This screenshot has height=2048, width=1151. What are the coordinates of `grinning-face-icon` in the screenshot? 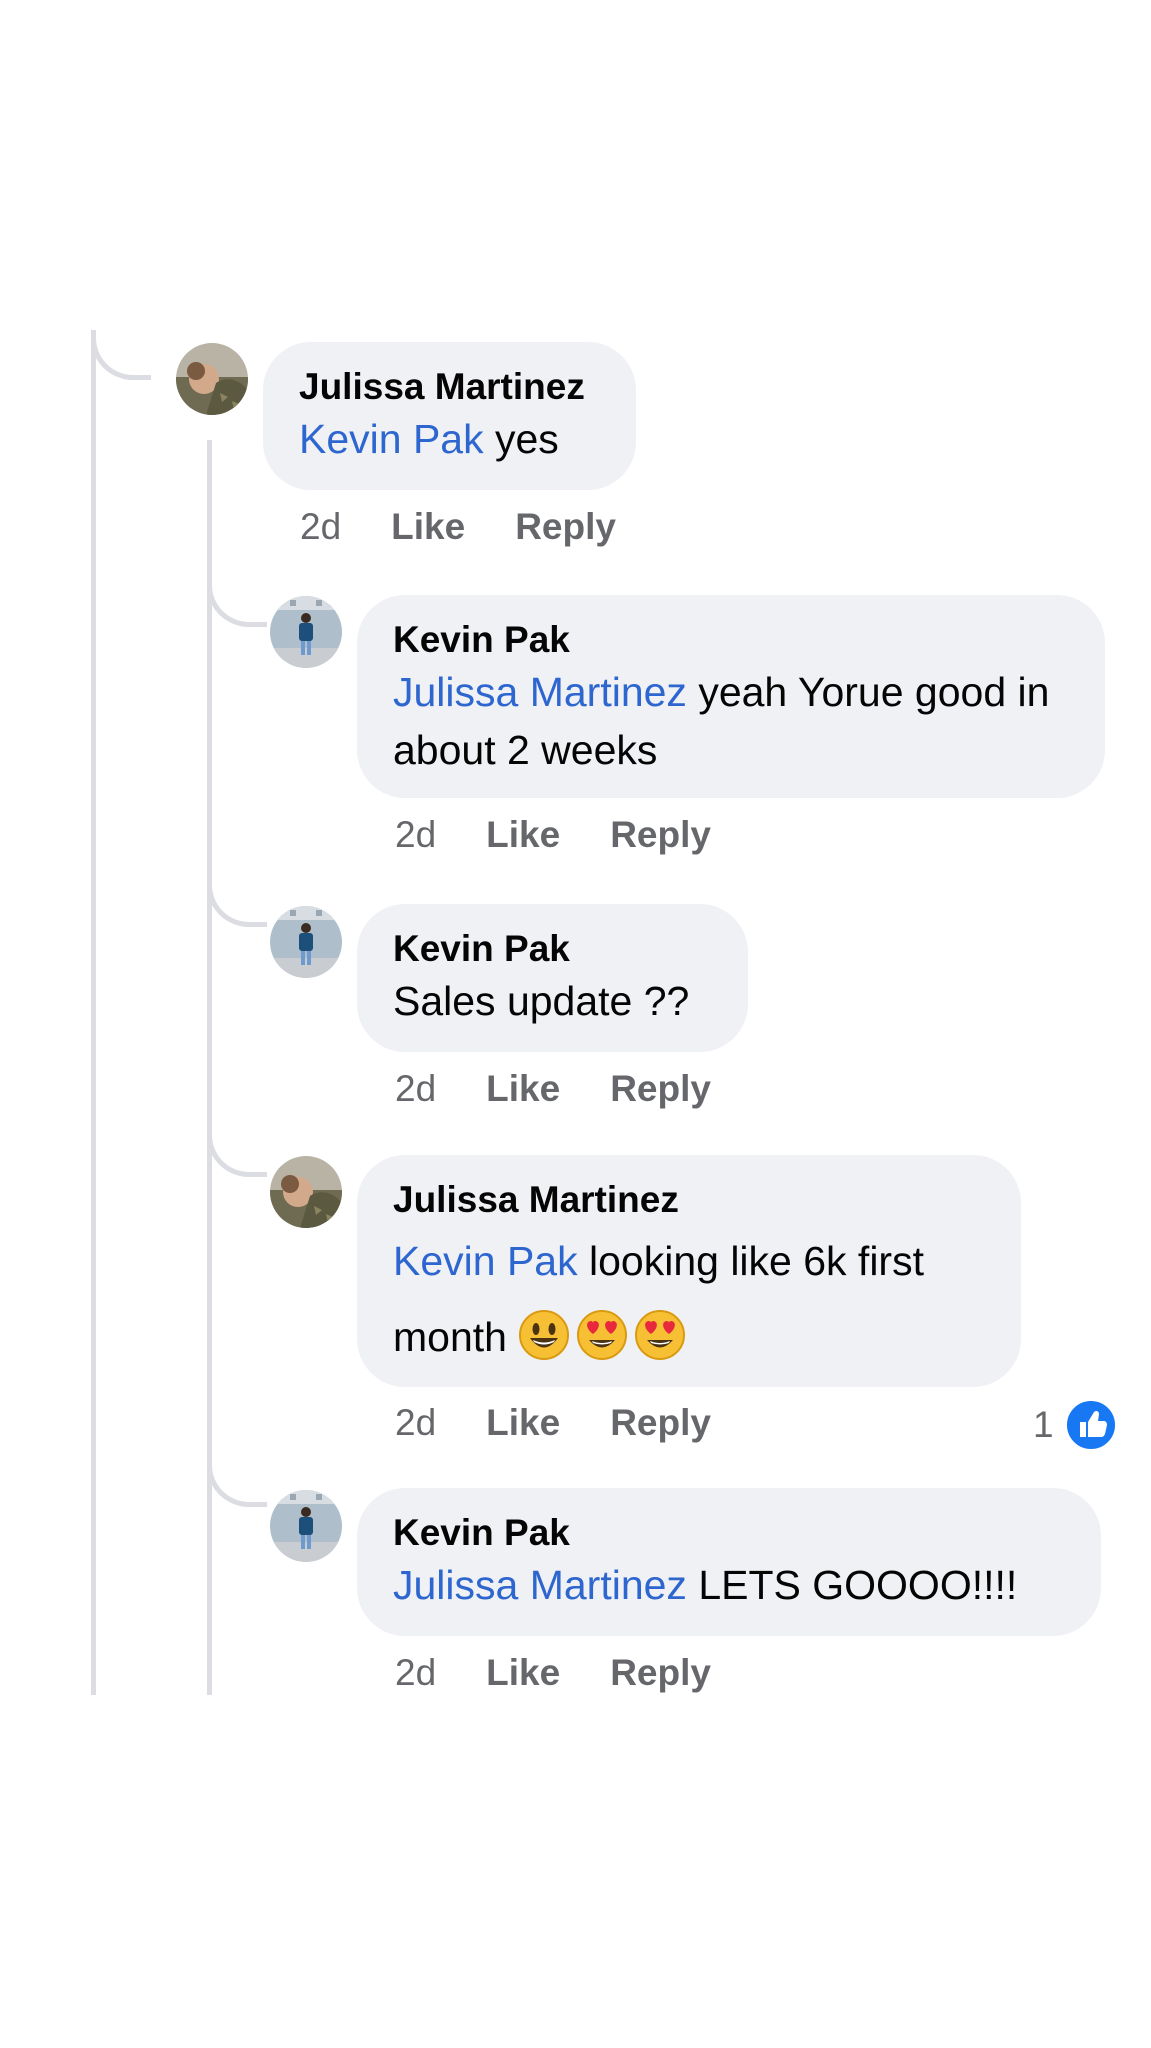 It's located at (544, 1335).